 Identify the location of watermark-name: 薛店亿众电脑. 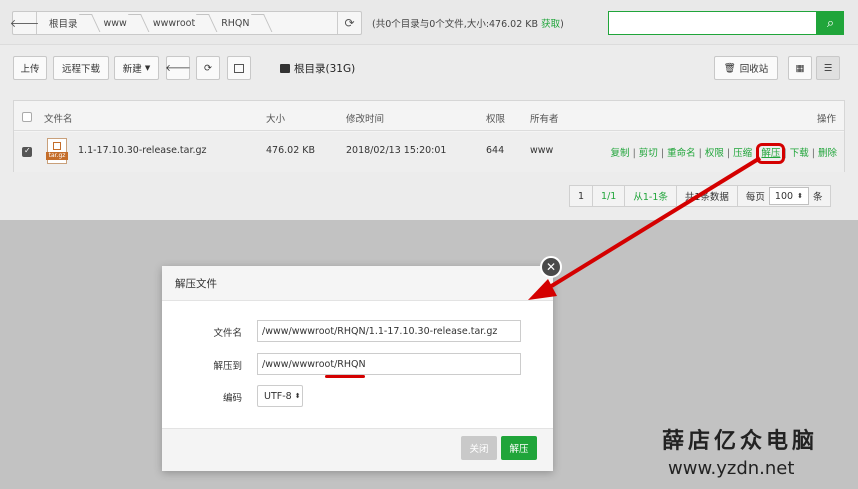
(740, 441).